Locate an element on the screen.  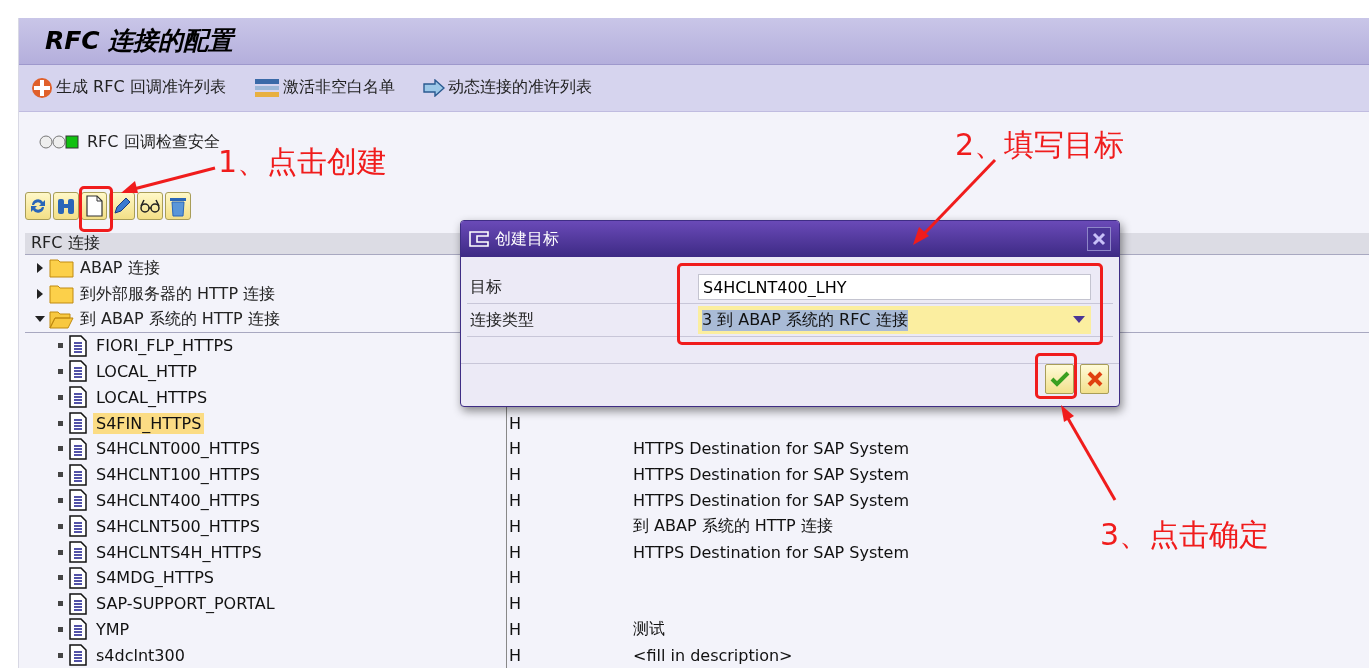
annotation-text: 1、点击创建 is located at coordinates (303, 162).